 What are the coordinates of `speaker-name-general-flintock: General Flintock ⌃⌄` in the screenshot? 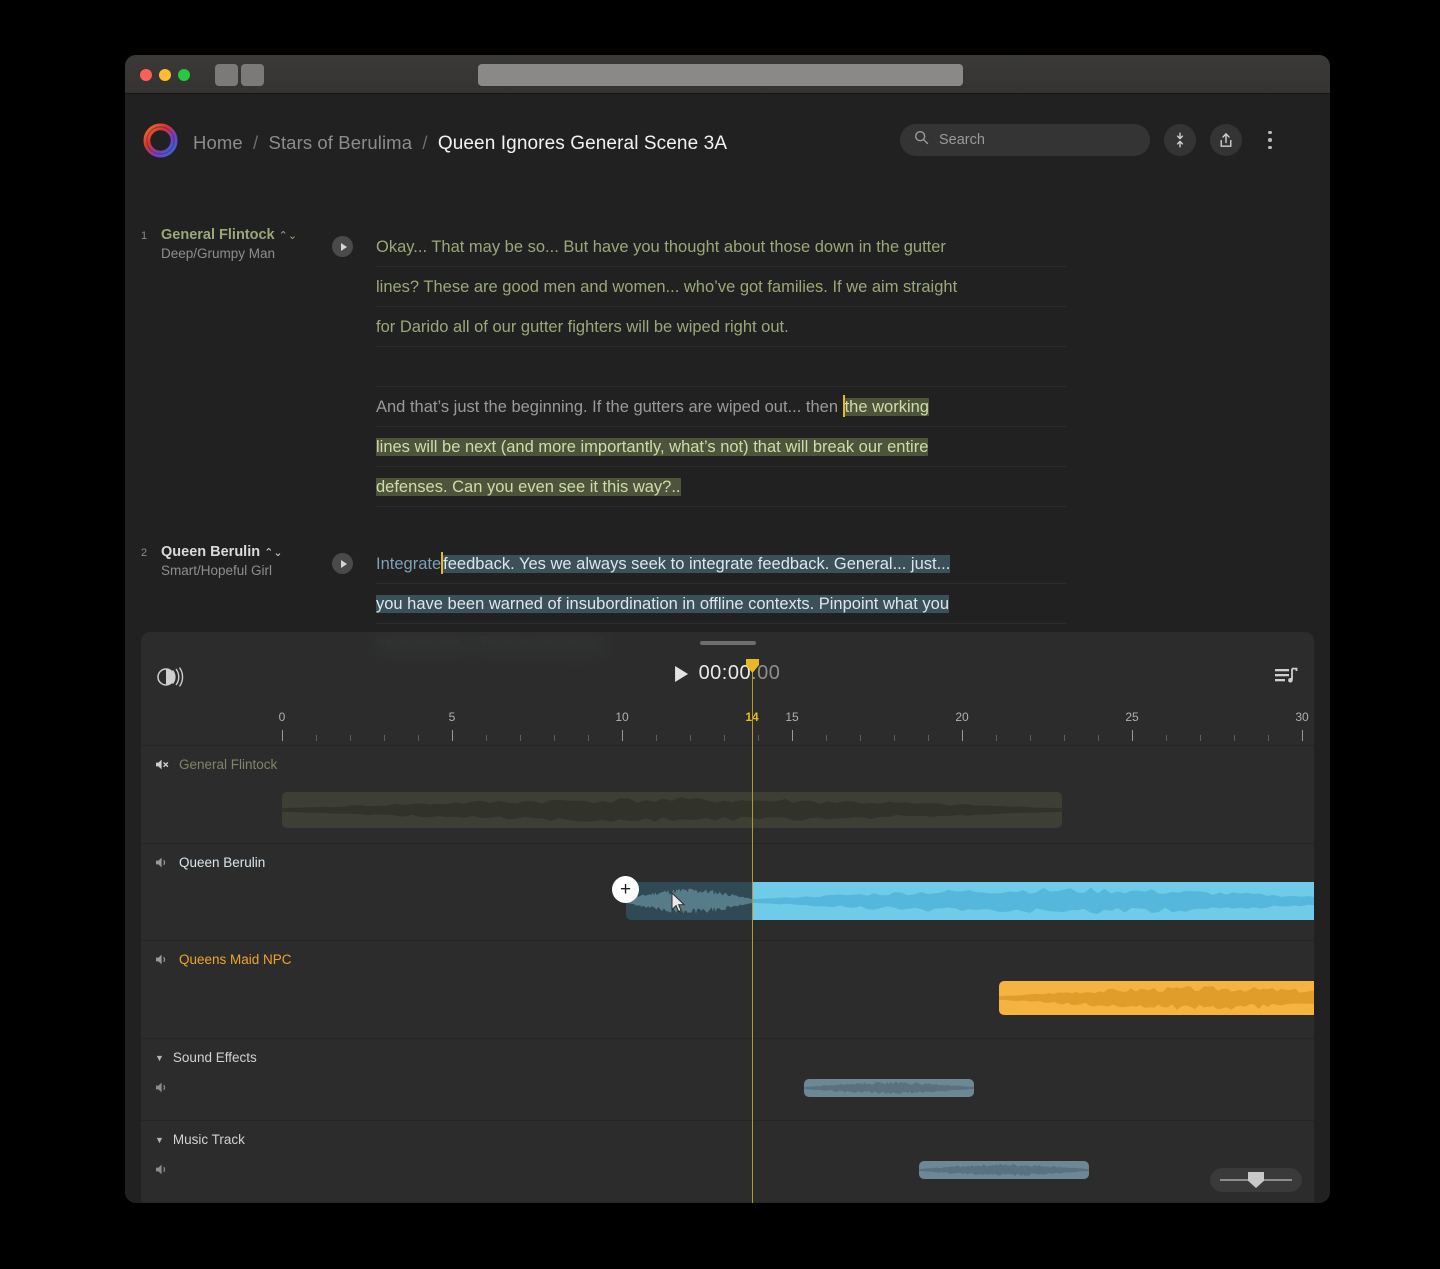 It's located at (229, 235).